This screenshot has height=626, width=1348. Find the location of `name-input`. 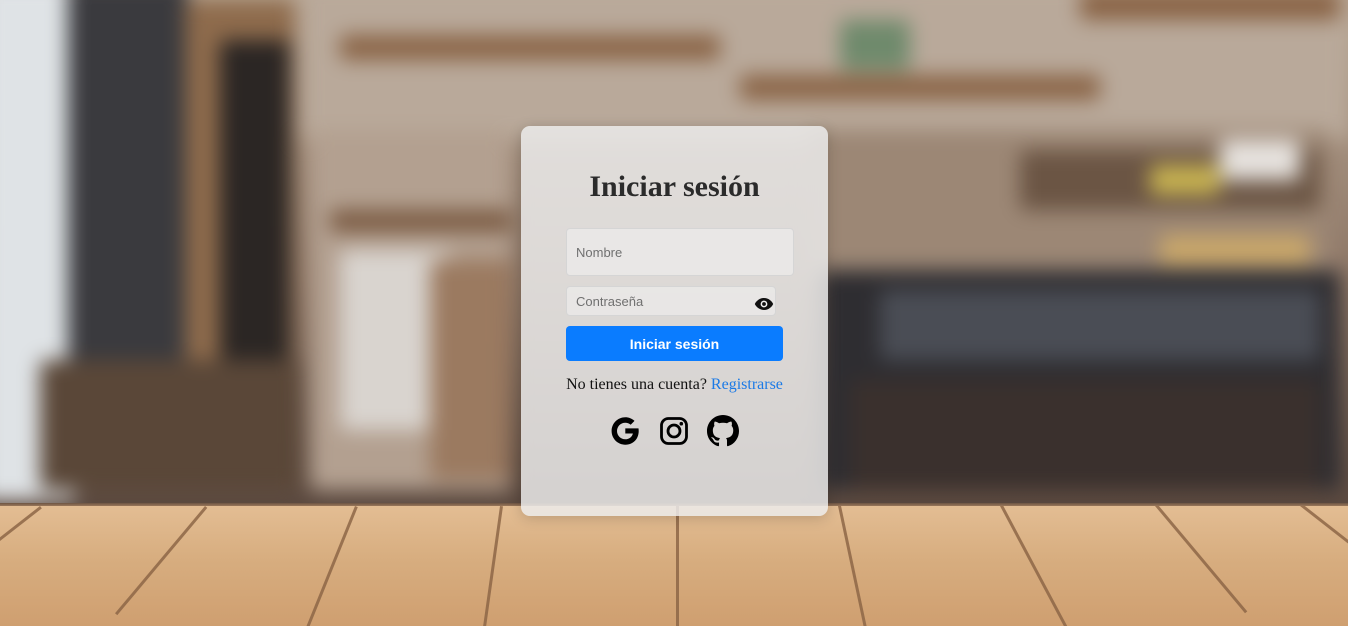

name-input is located at coordinates (680, 252).